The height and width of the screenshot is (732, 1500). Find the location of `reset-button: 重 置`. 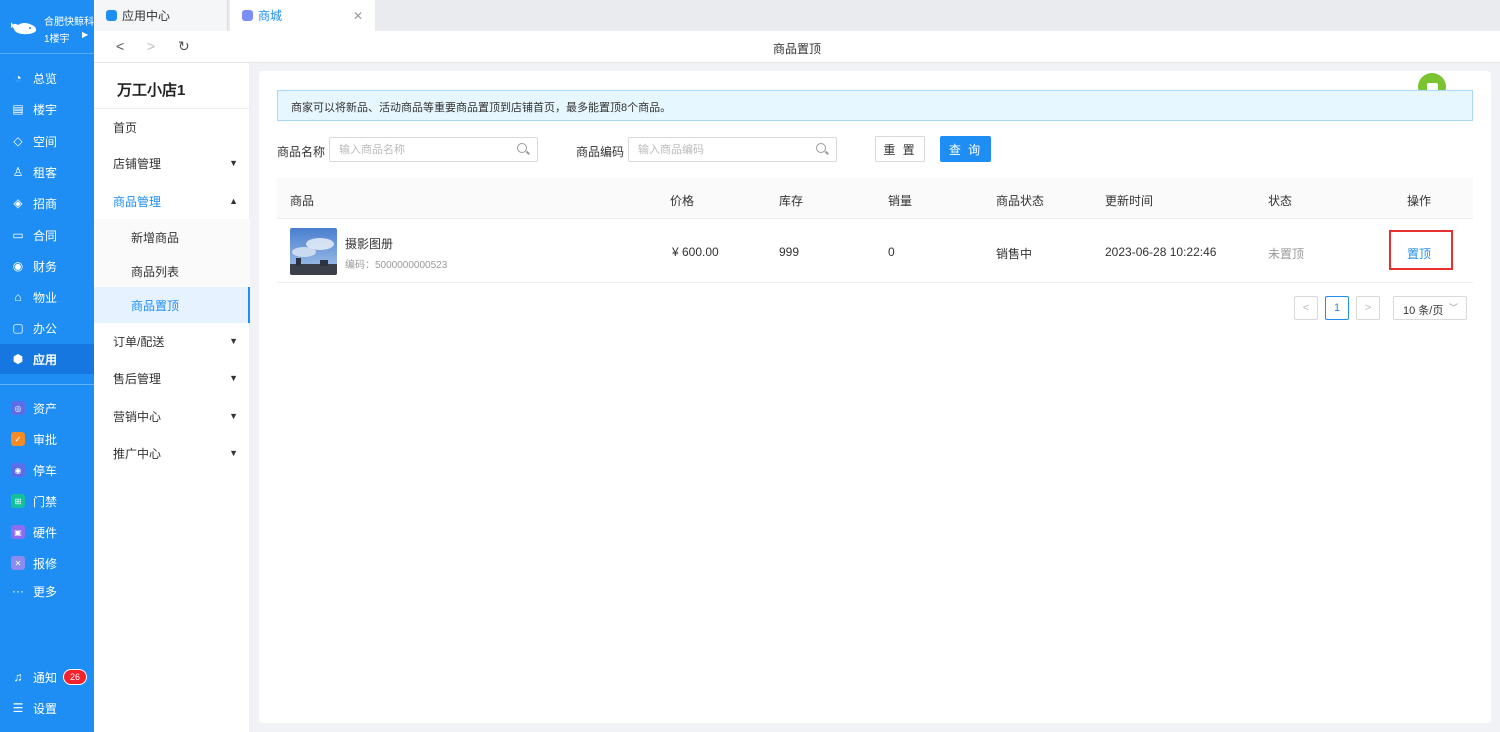

reset-button: 重 置 is located at coordinates (900, 149).